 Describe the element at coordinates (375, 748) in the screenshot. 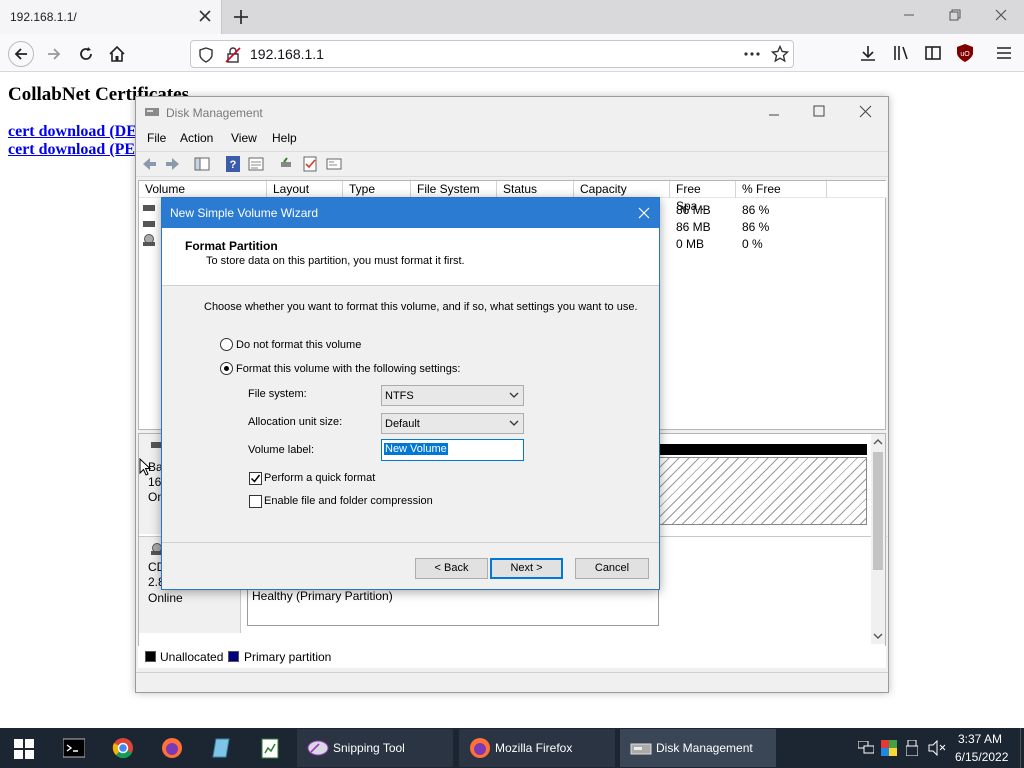

I see `taskbar-snipping-tool: Snipping Tool` at that location.